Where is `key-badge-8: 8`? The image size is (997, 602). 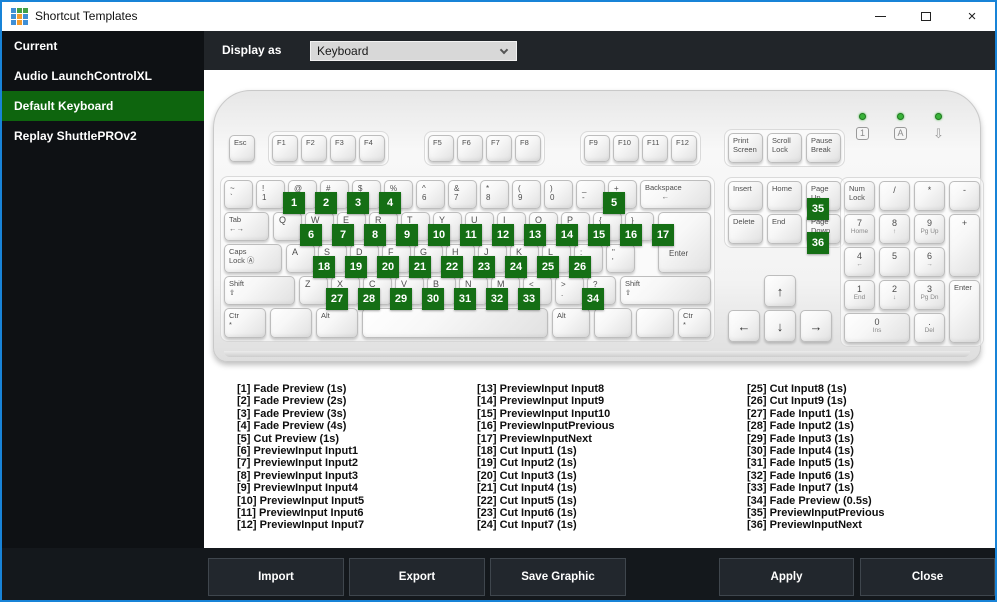
key-badge-8: 8 is located at coordinates (375, 235).